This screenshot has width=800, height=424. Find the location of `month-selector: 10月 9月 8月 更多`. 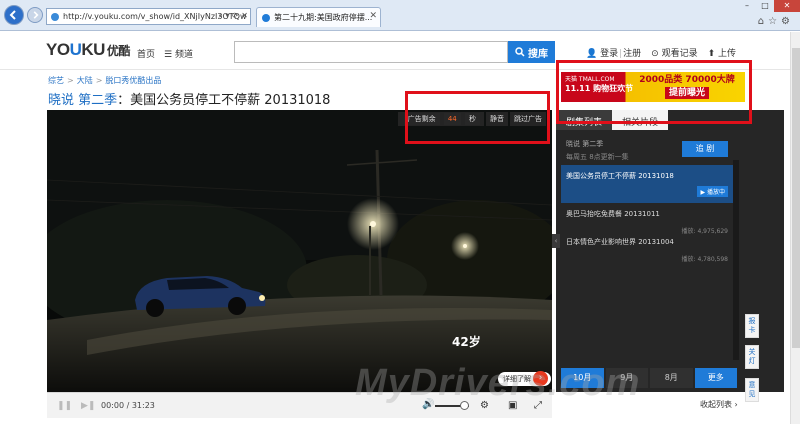

month-selector: 10月 9月 8月 更多 is located at coordinates (650, 378).